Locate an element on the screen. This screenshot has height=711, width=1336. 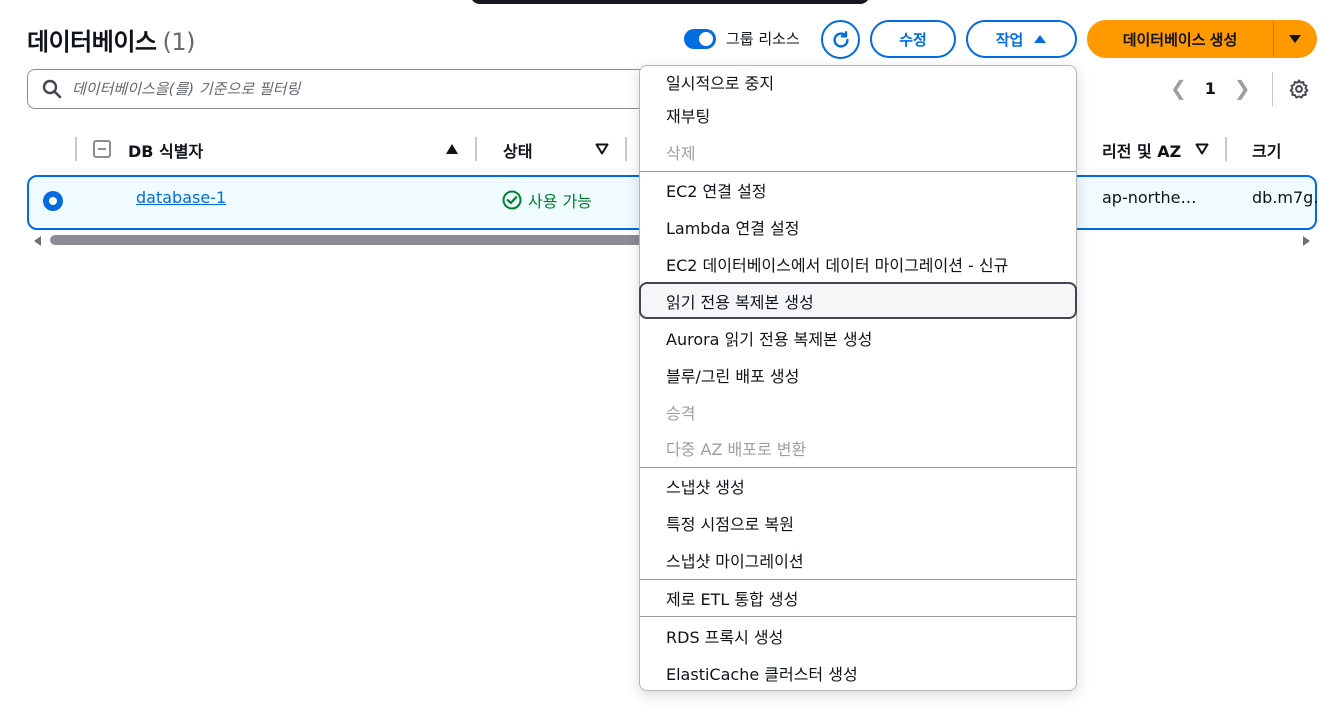
page-title: 데이터베이스 (1) is located at coordinates (111, 39).